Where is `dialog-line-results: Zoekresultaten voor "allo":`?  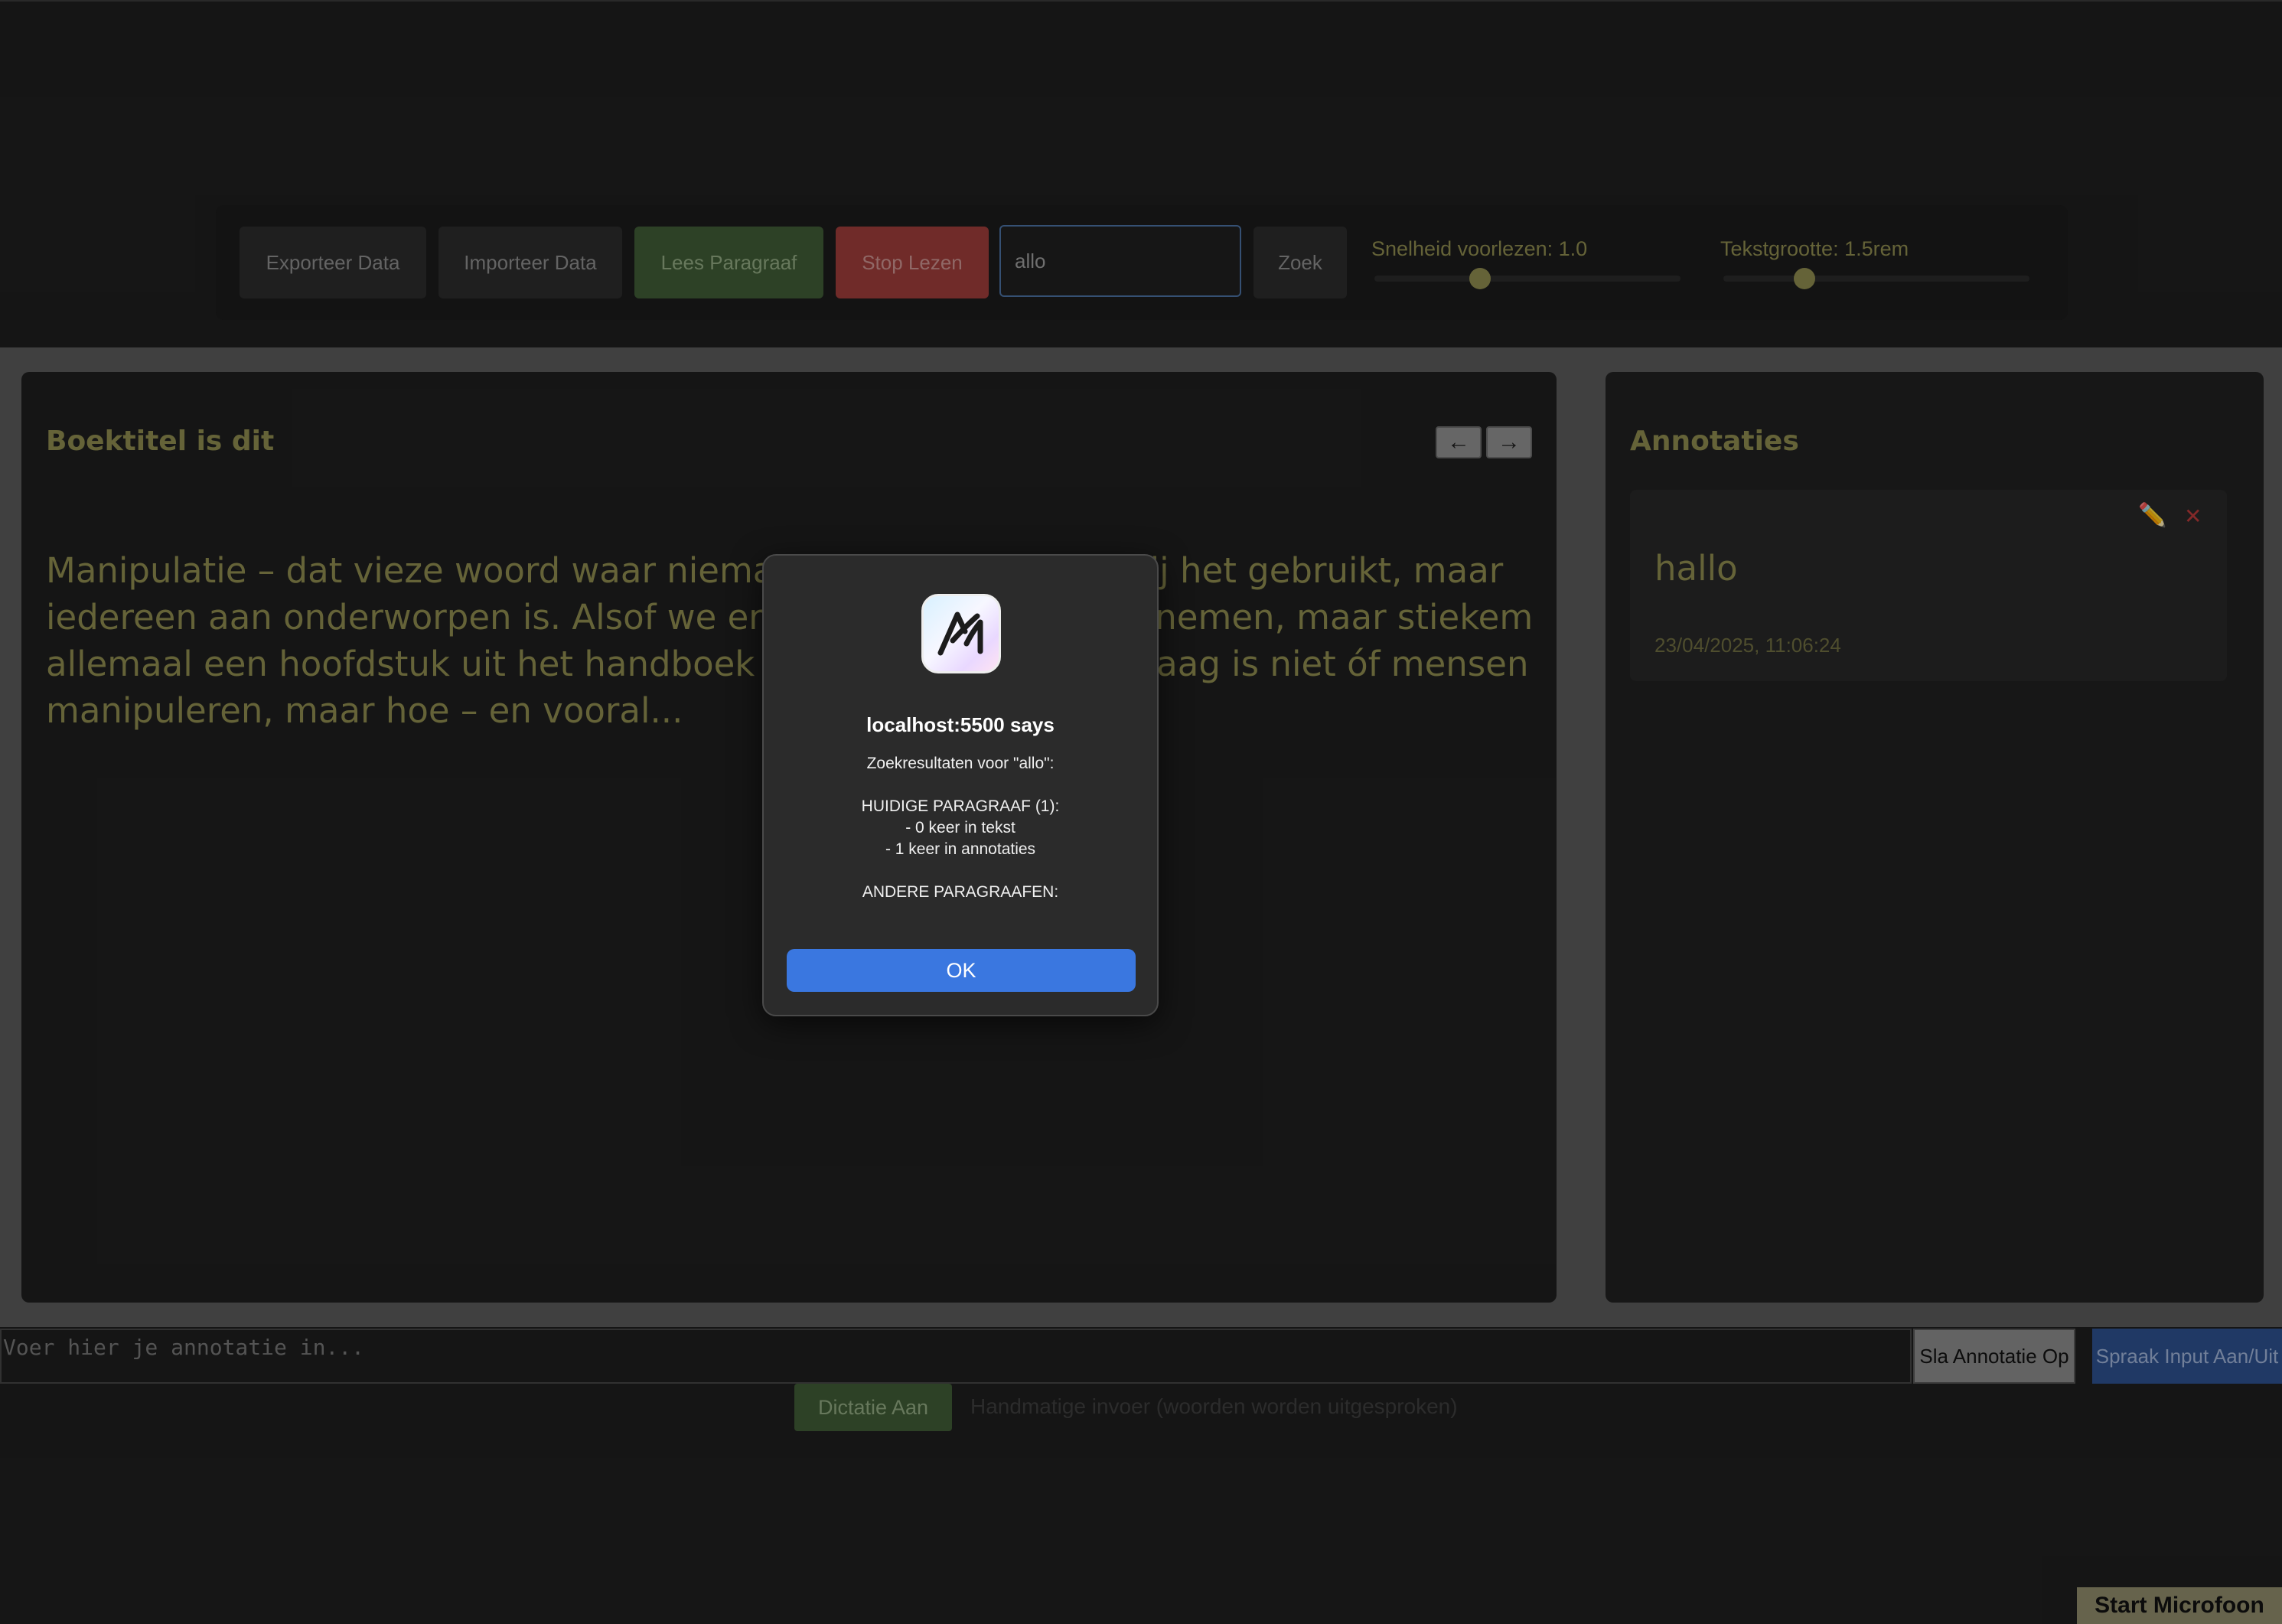
dialog-line-results: Zoekresultaten voor "allo": is located at coordinates (961, 764).